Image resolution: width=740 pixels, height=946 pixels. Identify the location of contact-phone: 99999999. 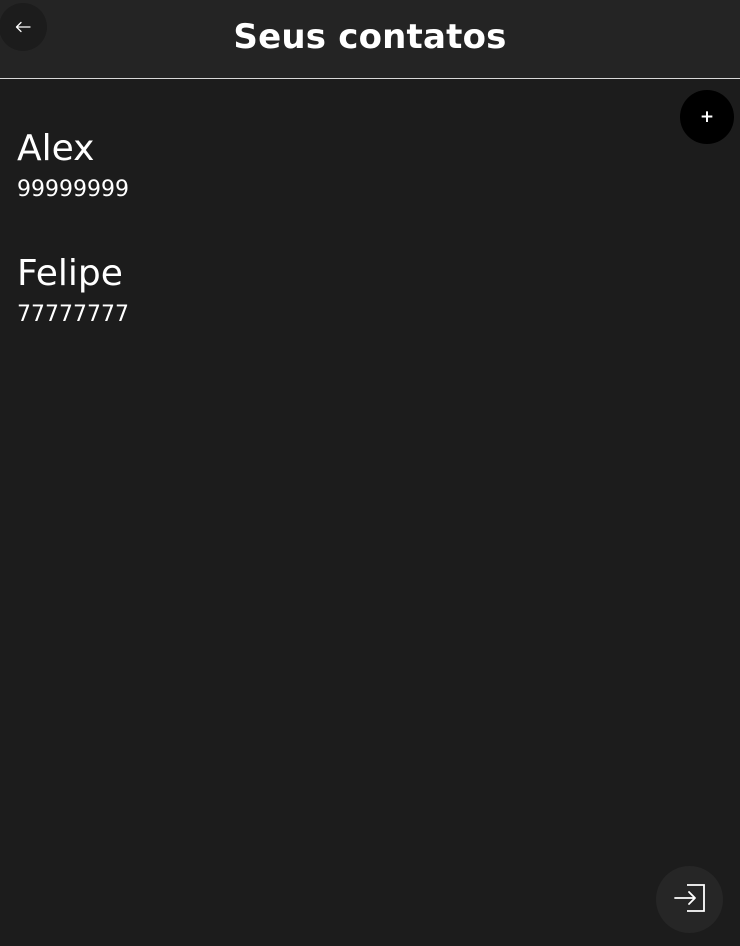
(73, 189).